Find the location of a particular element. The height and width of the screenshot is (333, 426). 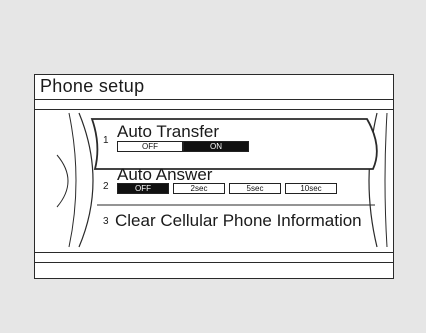

item-label: Clear Cellular Phone Information is located at coordinates (238, 220).